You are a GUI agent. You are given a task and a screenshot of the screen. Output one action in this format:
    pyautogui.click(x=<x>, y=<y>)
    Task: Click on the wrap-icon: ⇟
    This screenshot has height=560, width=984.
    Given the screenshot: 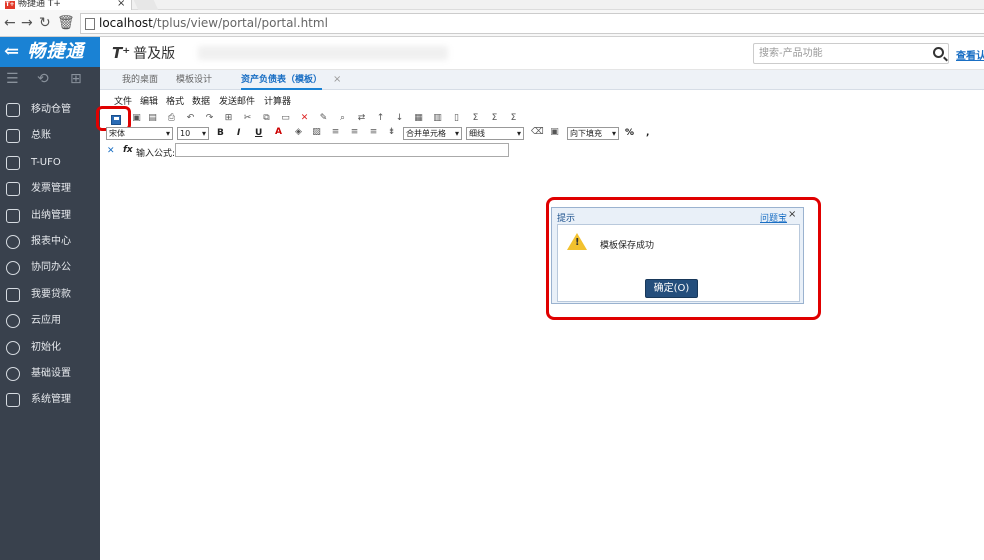 What is the action you would take?
    pyautogui.click(x=391, y=132)
    